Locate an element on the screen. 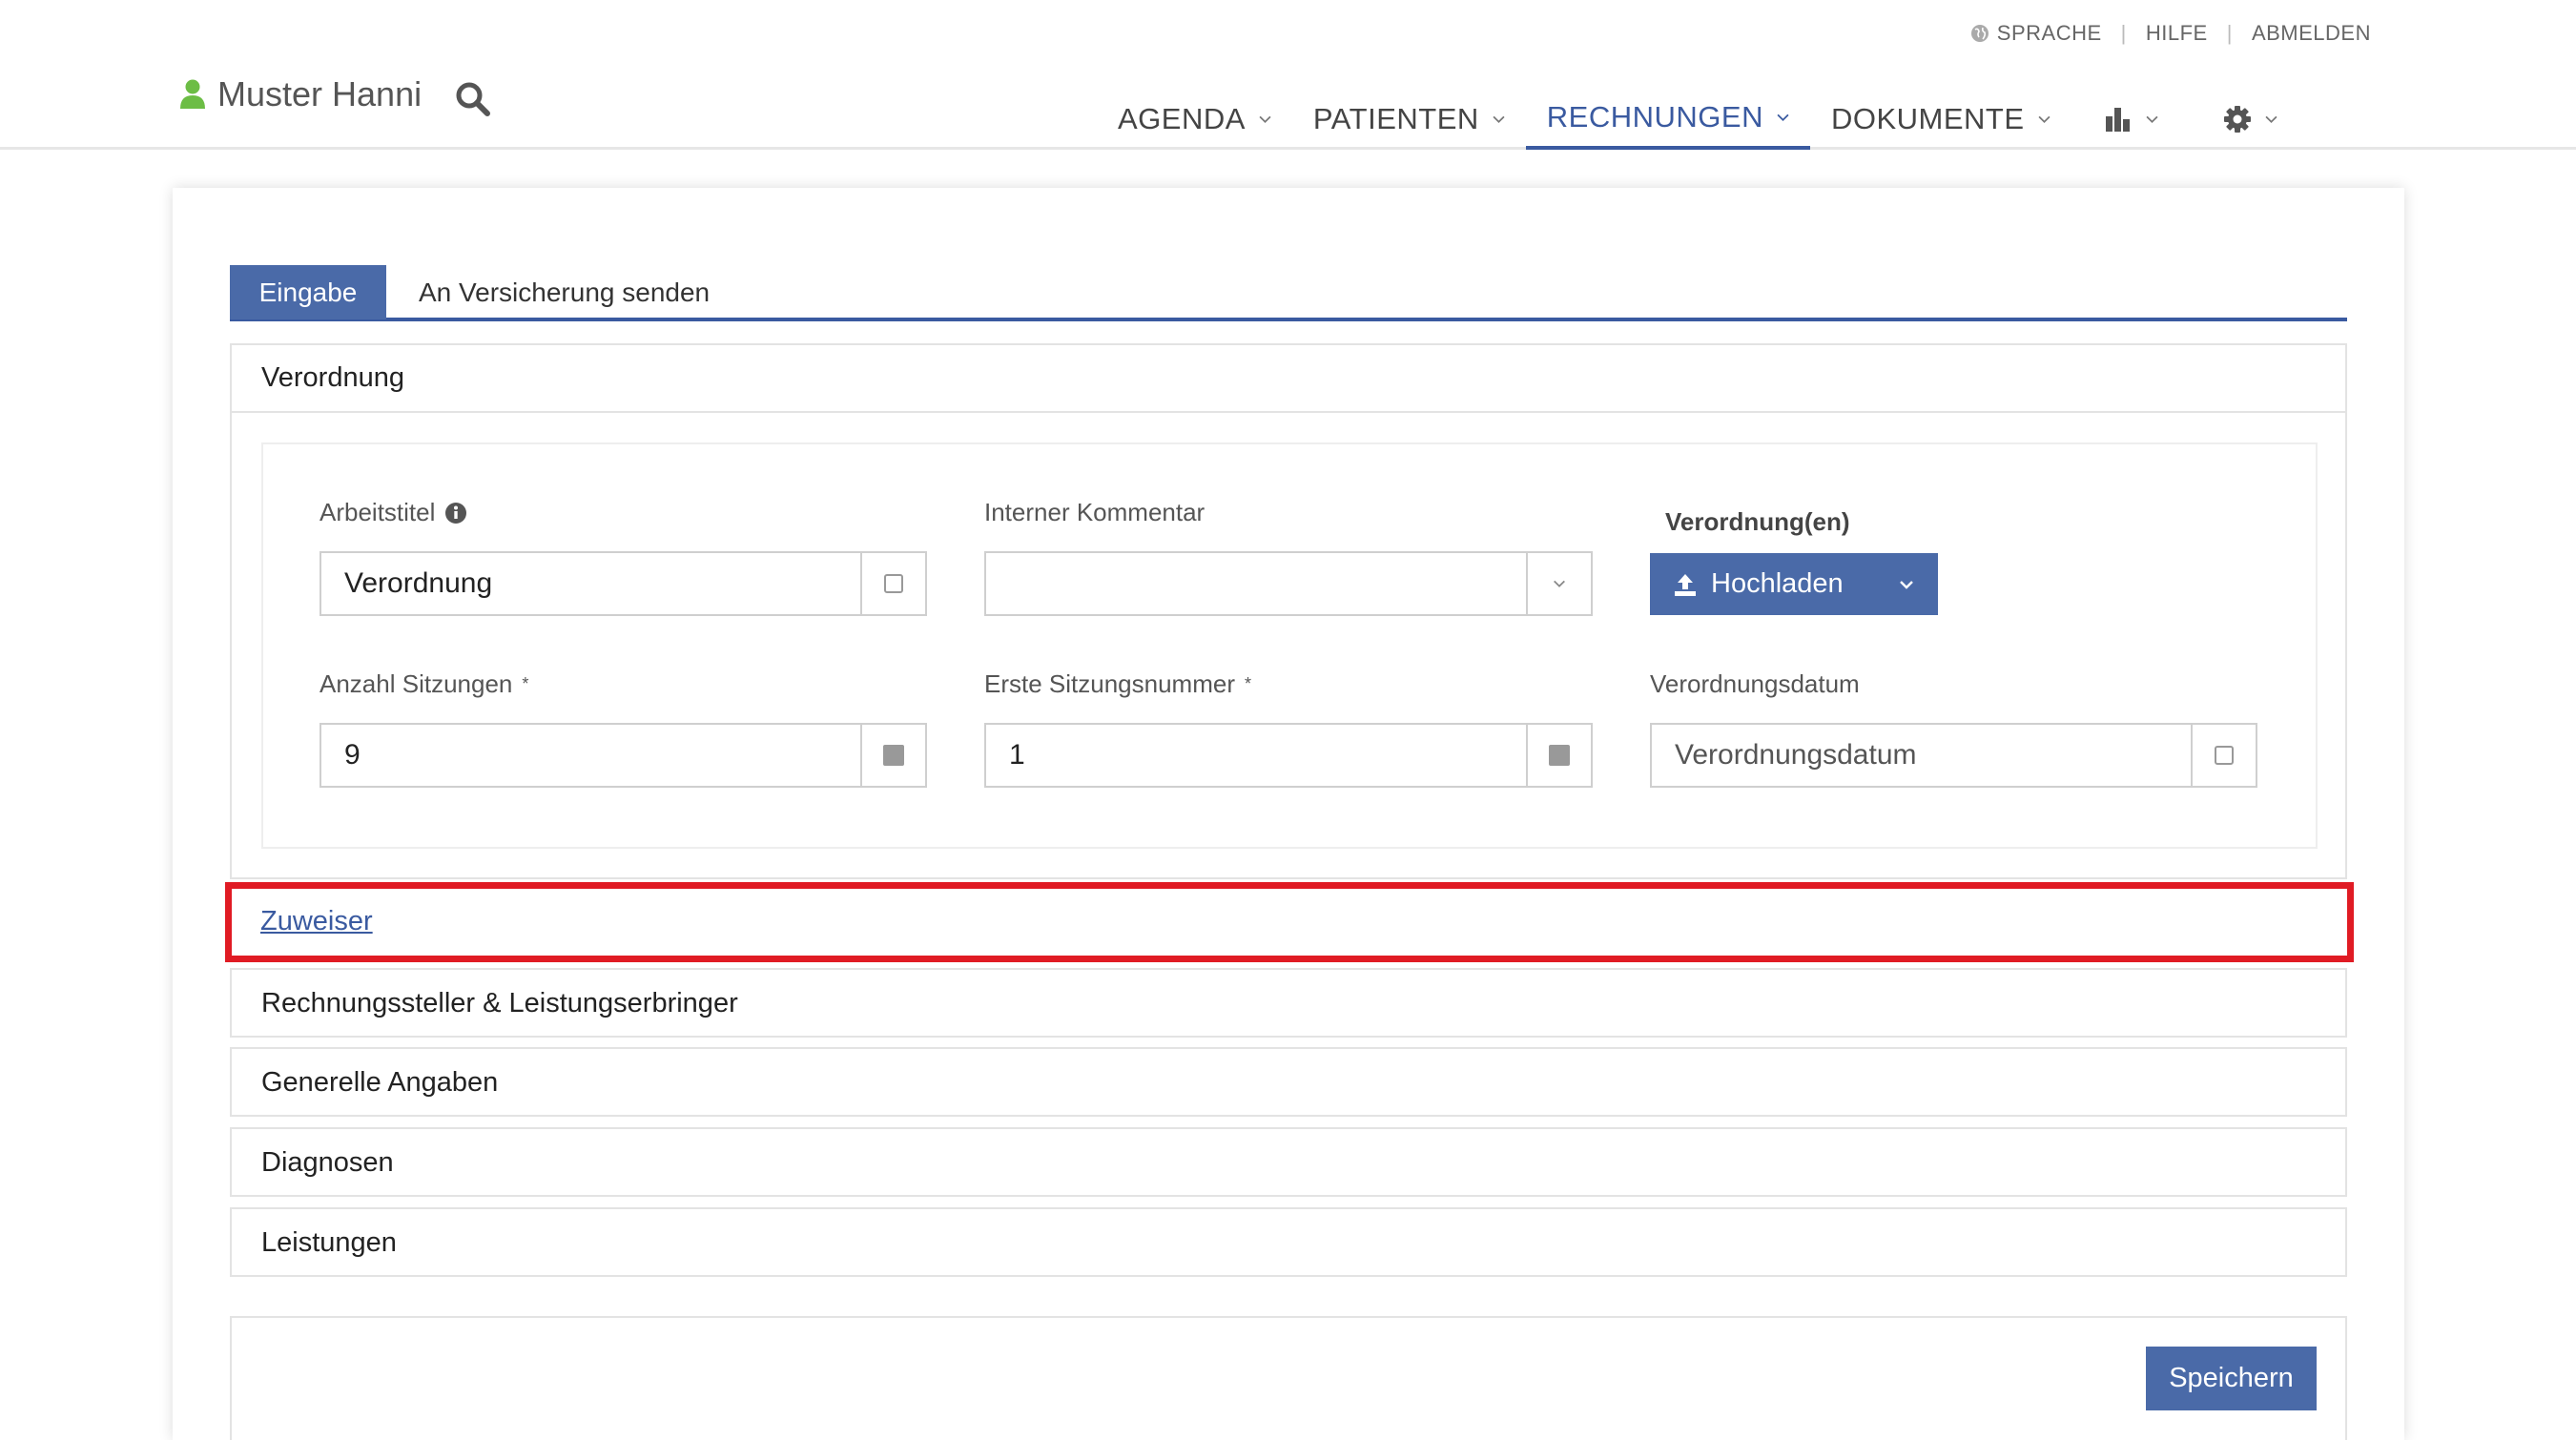 This screenshot has width=2576, height=1440. nav-patienten-label: PATIENTEN is located at coordinates (1395, 118).